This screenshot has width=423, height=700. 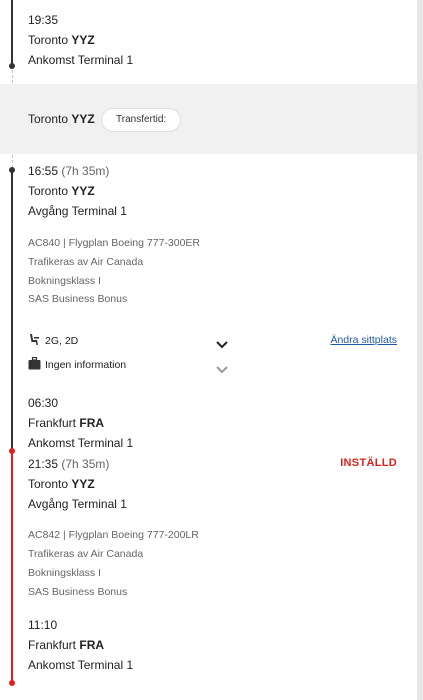 I want to click on flight2-time: 21:35, so click(x=43, y=464).